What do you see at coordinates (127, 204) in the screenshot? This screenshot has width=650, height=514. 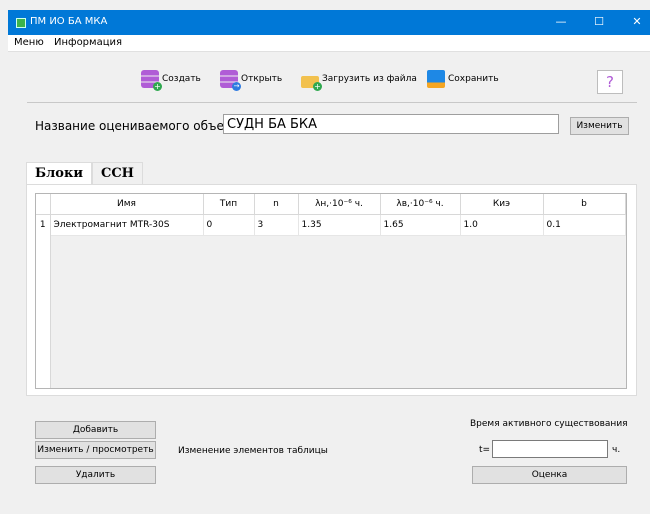 I see `column-header-name: Имя` at bounding box center [127, 204].